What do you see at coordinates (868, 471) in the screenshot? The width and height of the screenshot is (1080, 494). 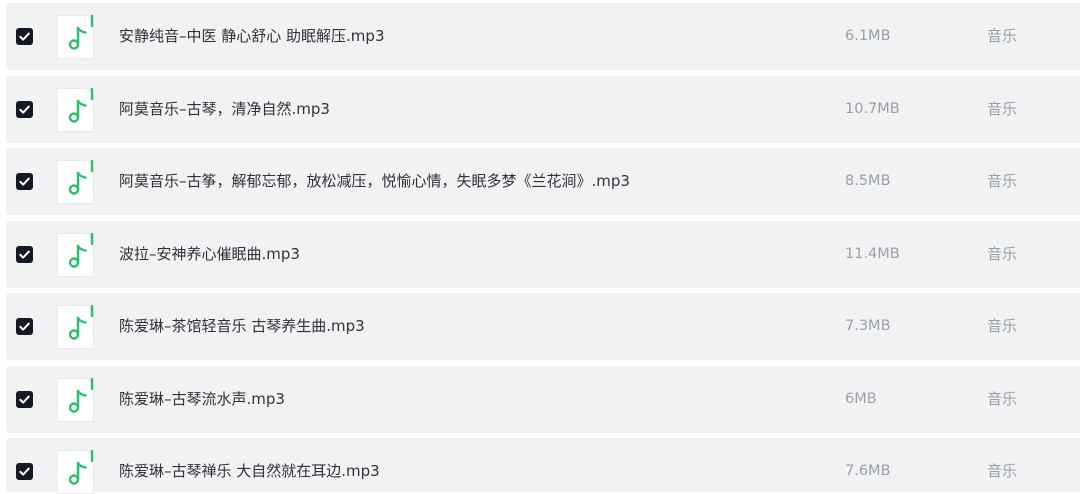 I see `file-size: 7.6MB` at bounding box center [868, 471].